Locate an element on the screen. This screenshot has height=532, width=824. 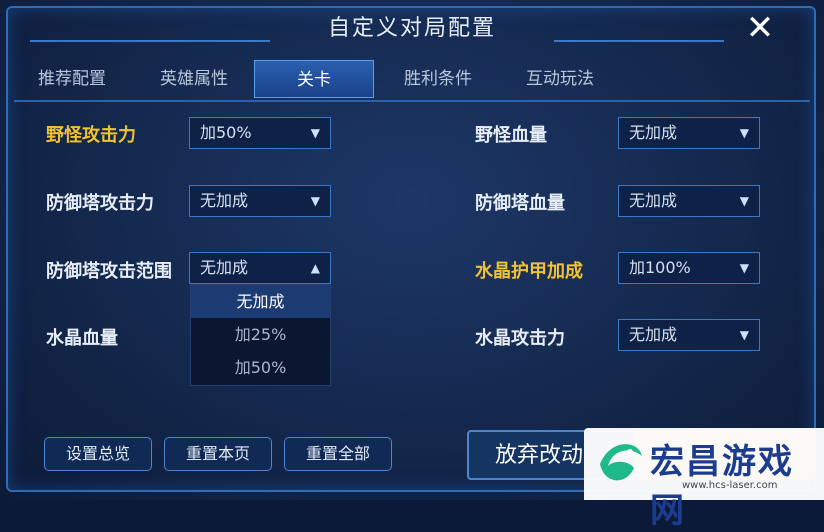
tower-range-value: 无加成 is located at coordinates (224, 267).